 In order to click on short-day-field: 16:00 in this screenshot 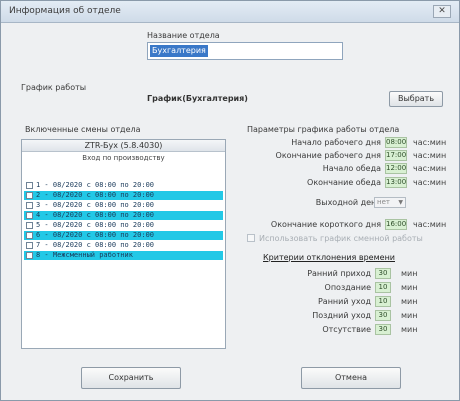, I will do `click(396, 224)`.